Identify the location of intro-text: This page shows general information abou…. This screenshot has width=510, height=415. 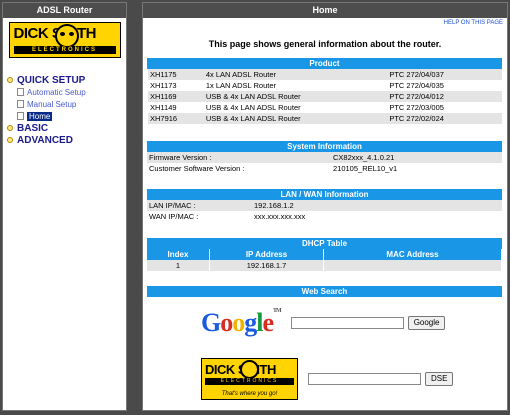
(325, 44).